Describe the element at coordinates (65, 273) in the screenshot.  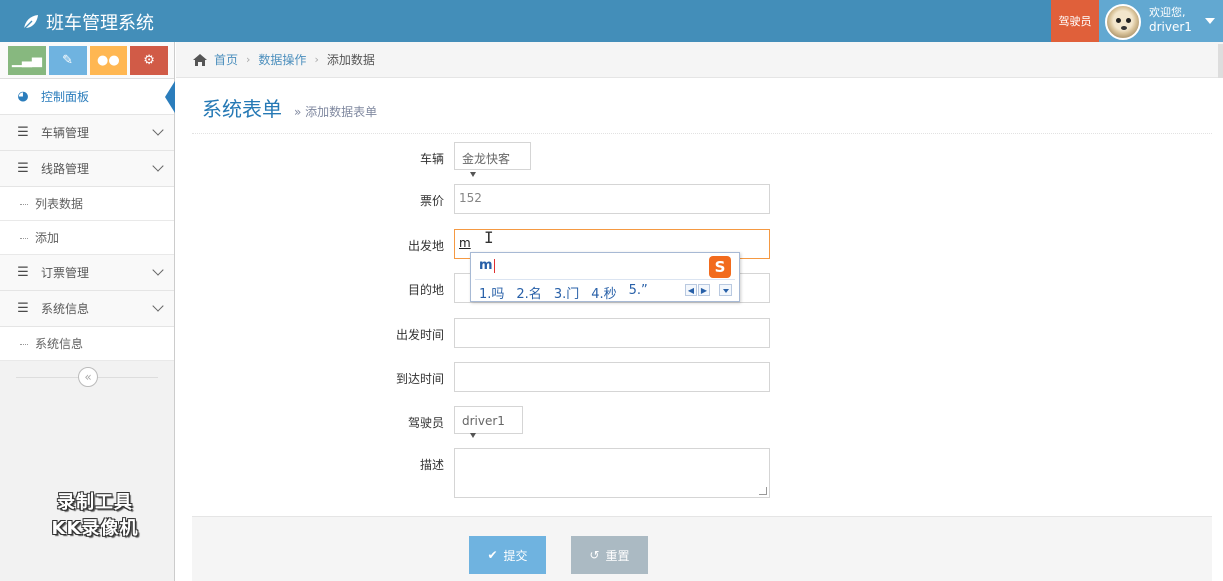
I see `sidebar-item-label: 订票管理` at that location.